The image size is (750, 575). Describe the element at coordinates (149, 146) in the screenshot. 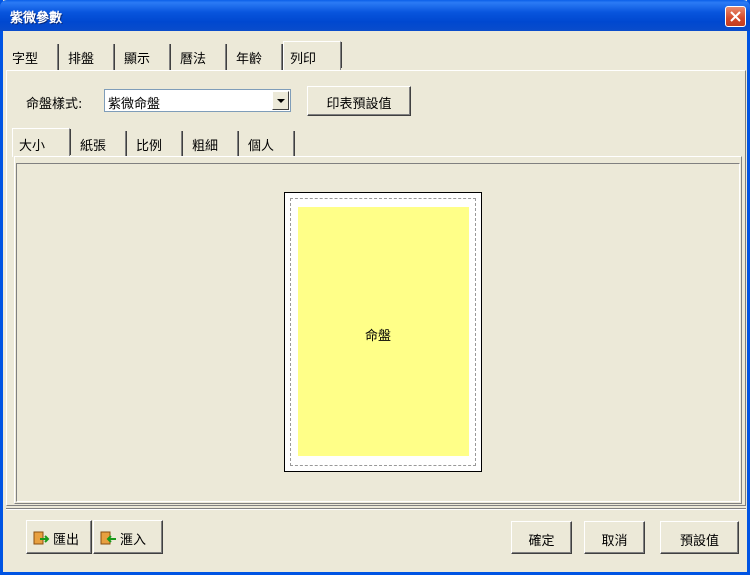

I see `tab-label: 比例` at that location.